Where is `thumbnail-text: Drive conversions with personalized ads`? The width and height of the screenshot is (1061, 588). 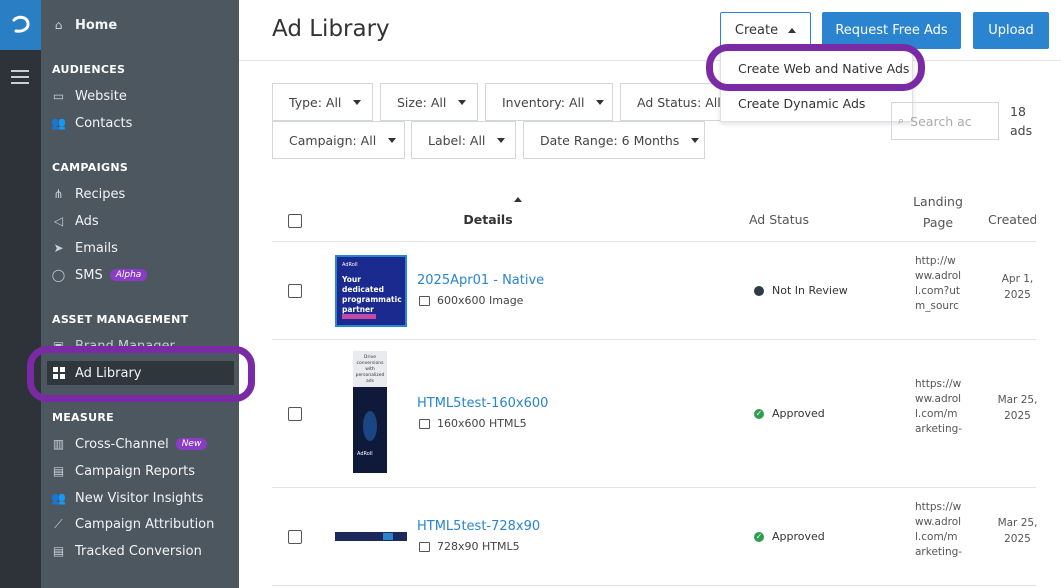 thumbnail-text: Drive conversions with personalized ads is located at coordinates (370, 369).